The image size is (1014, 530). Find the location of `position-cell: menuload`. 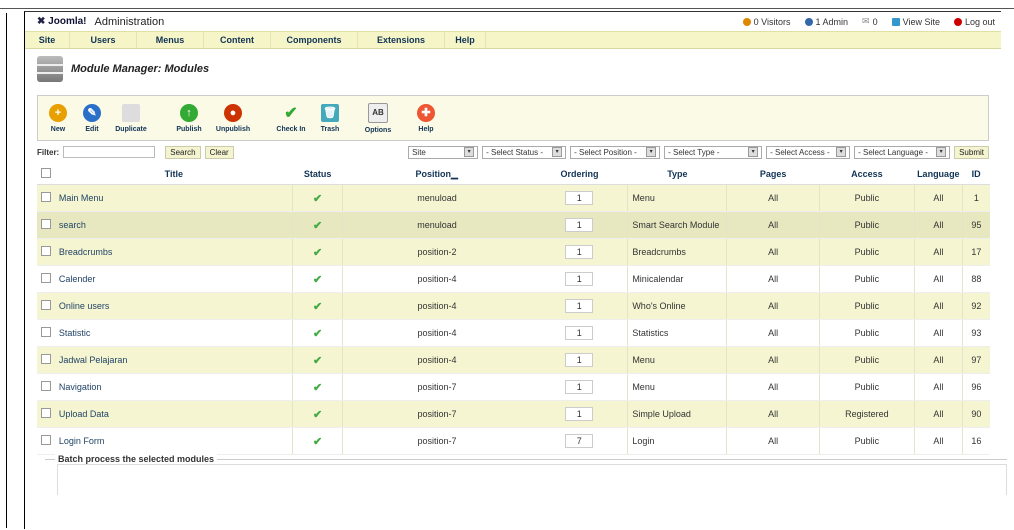

position-cell: menuload is located at coordinates (437, 225).